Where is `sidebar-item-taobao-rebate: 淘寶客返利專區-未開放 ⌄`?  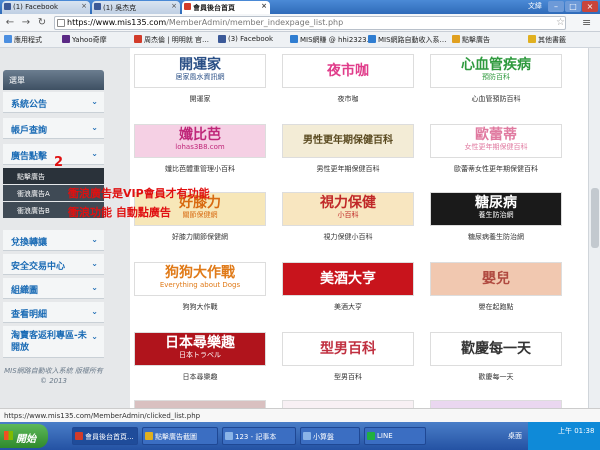 sidebar-item-taobao-rebate: 淘寶客返利專區-未開放 ⌄ is located at coordinates (53, 342).